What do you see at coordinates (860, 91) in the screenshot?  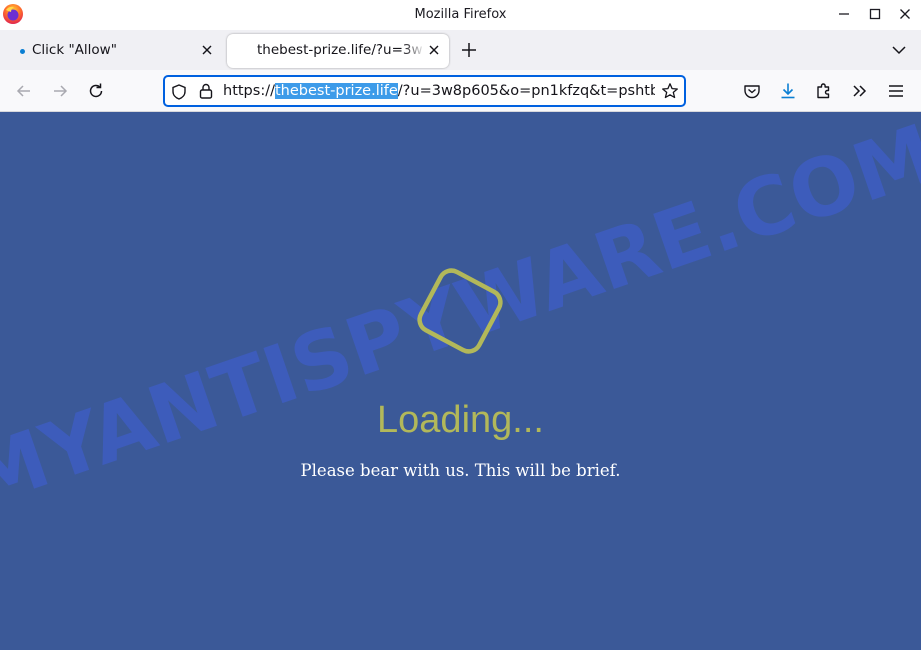 I see `overflow-chevrons-icon` at bounding box center [860, 91].